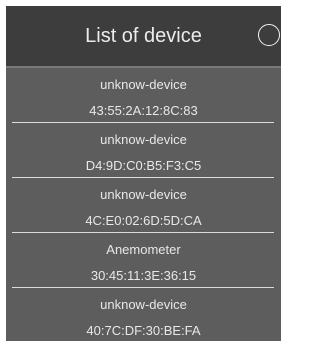 Image resolution: width=320 pixels, height=347 pixels. I want to click on device-item: unknow-device 43:55:2A:12:8C:83, so click(143, 95).